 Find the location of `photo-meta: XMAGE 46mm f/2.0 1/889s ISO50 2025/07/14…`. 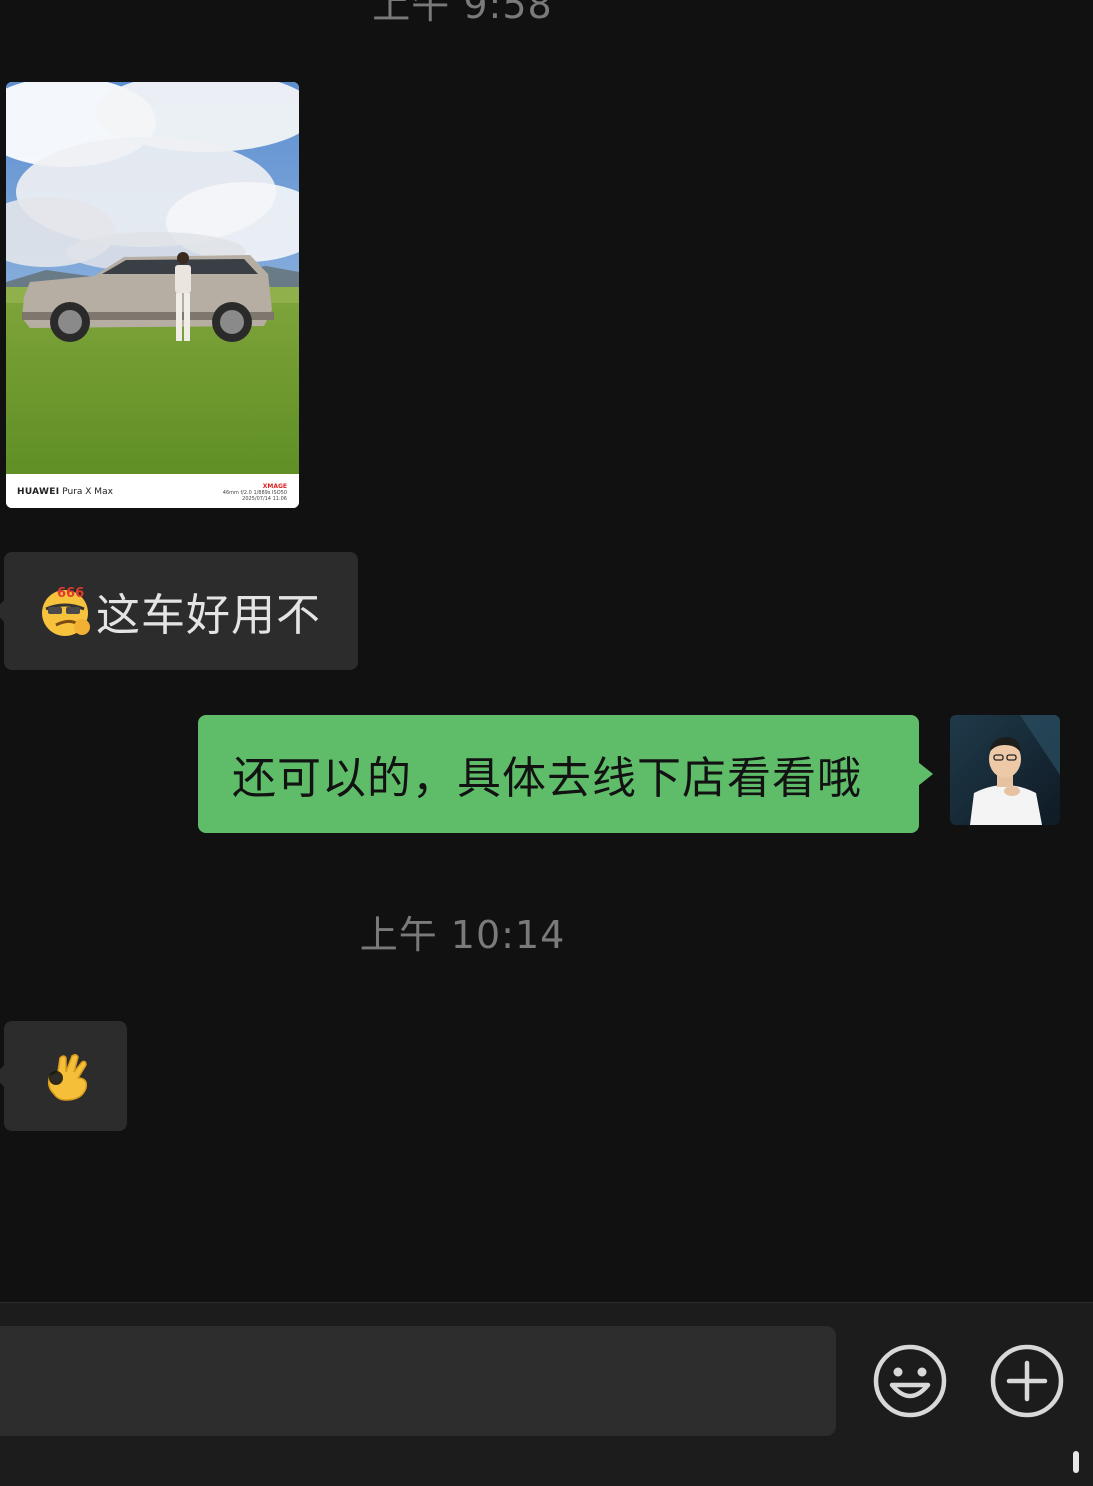

photo-meta: XMAGE 46mm f/2.0 1/889s ISO50 2025/07/14… is located at coordinates (254, 493).